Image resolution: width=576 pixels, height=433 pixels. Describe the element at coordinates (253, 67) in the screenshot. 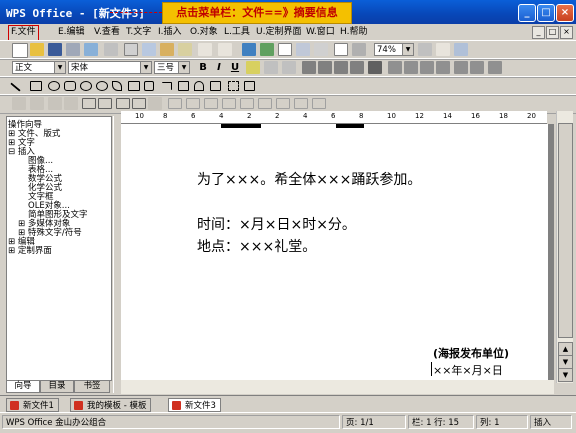

I see `highlight-icon` at that location.